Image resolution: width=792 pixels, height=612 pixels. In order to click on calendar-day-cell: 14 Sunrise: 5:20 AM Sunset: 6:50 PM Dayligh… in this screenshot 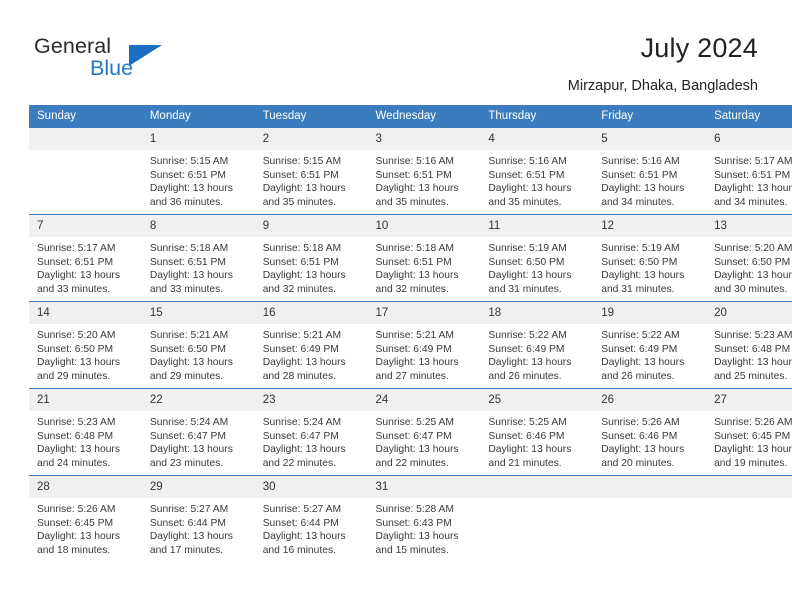, I will do `click(85, 345)`.